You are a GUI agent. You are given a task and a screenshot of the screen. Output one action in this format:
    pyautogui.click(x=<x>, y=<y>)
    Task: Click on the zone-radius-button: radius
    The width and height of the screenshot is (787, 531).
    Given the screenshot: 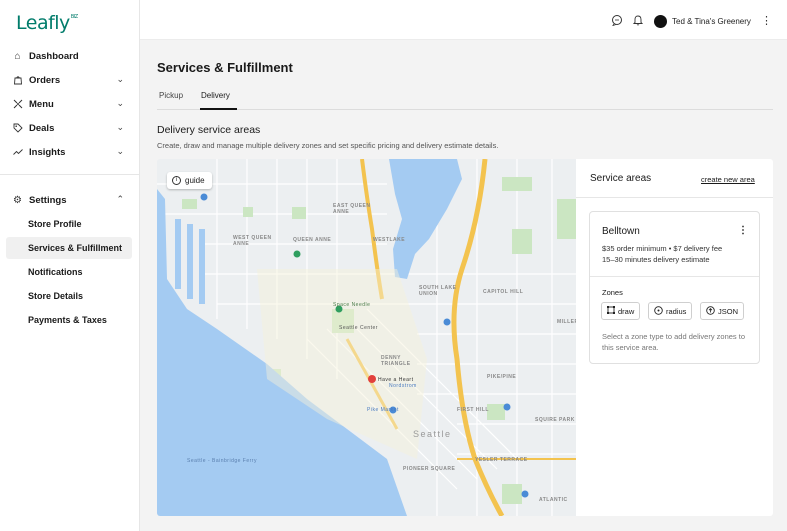 What is the action you would take?
    pyautogui.click(x=670, y=311)
    